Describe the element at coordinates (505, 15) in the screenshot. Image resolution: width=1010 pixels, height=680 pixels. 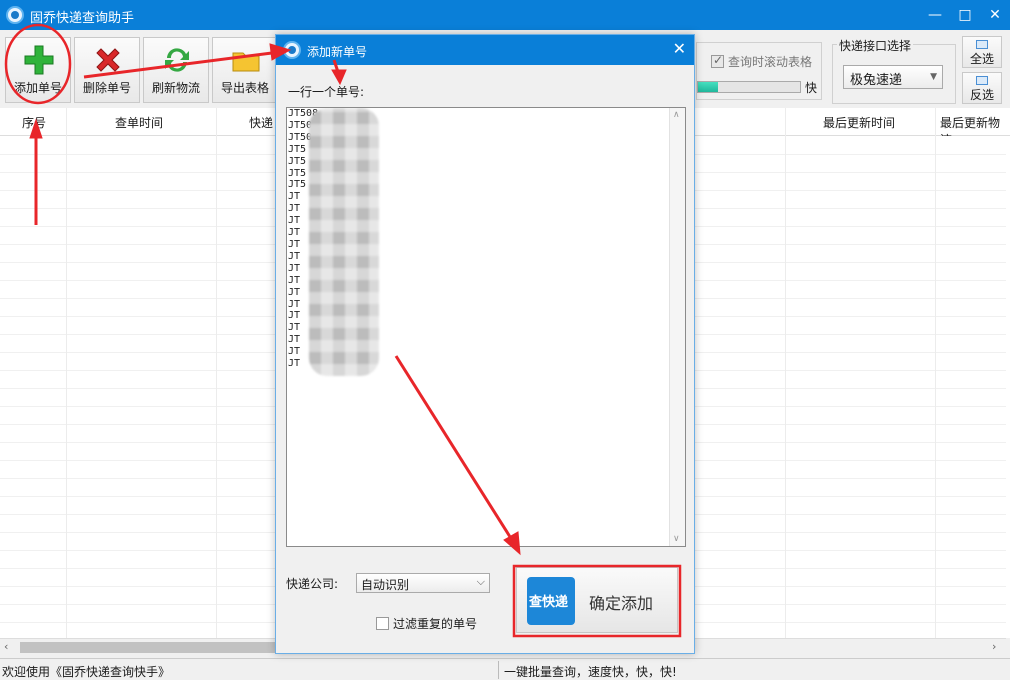
I see `window-title-bar: 固乔快递查询助手 — □ ✕` at that location.